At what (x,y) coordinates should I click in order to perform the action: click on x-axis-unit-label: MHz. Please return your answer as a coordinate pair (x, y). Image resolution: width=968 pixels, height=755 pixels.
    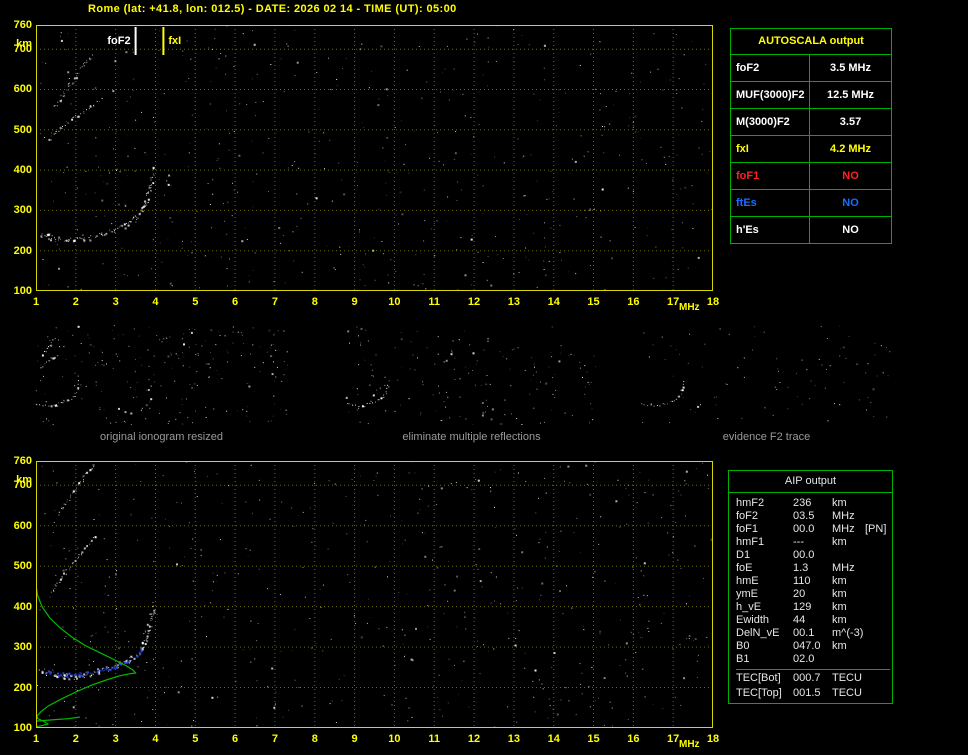
    Looking at the image, I should click on (689, 744).